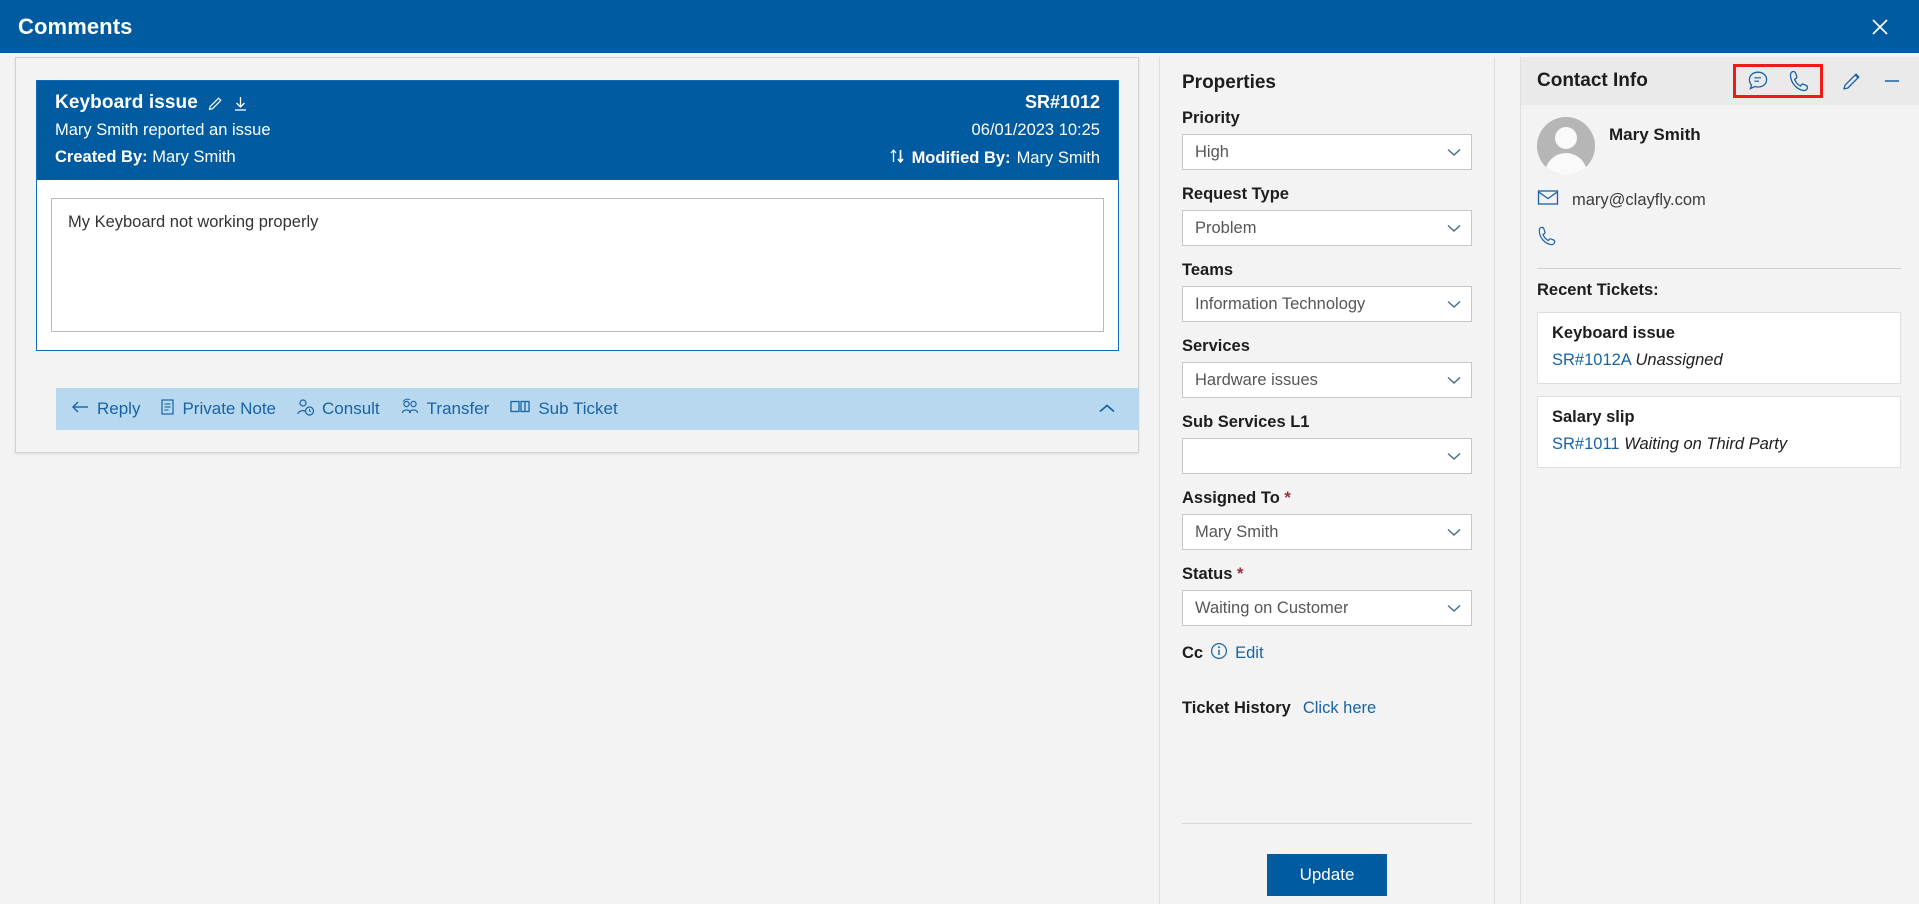 The width and height of the screenshot is (1919, 904). Describe the element at coordinates (1327, 823) in the screenshot. I see `properties-divider` at that location.